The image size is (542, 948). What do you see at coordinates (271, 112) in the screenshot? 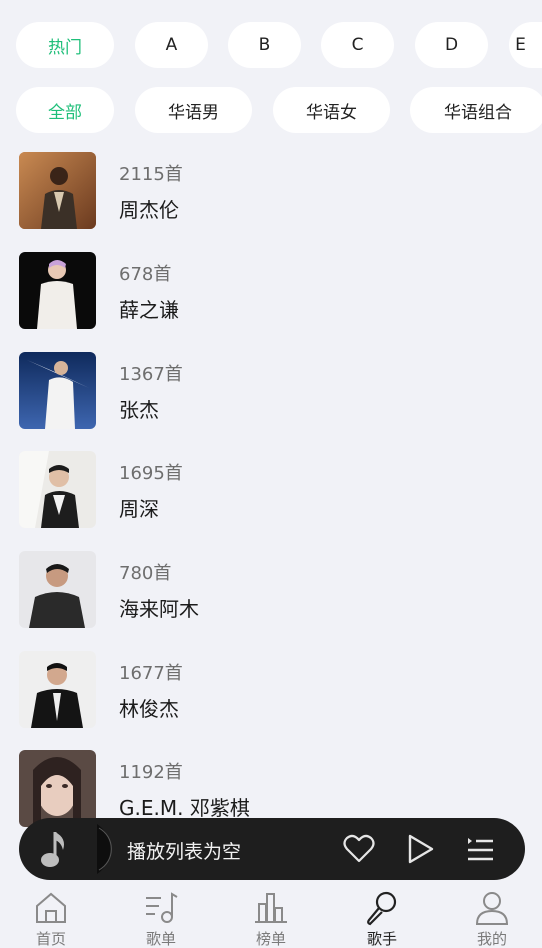
I see `category-filter-row: 全部 华语男 华语女 华语组合` at bounding box center [271, 112].